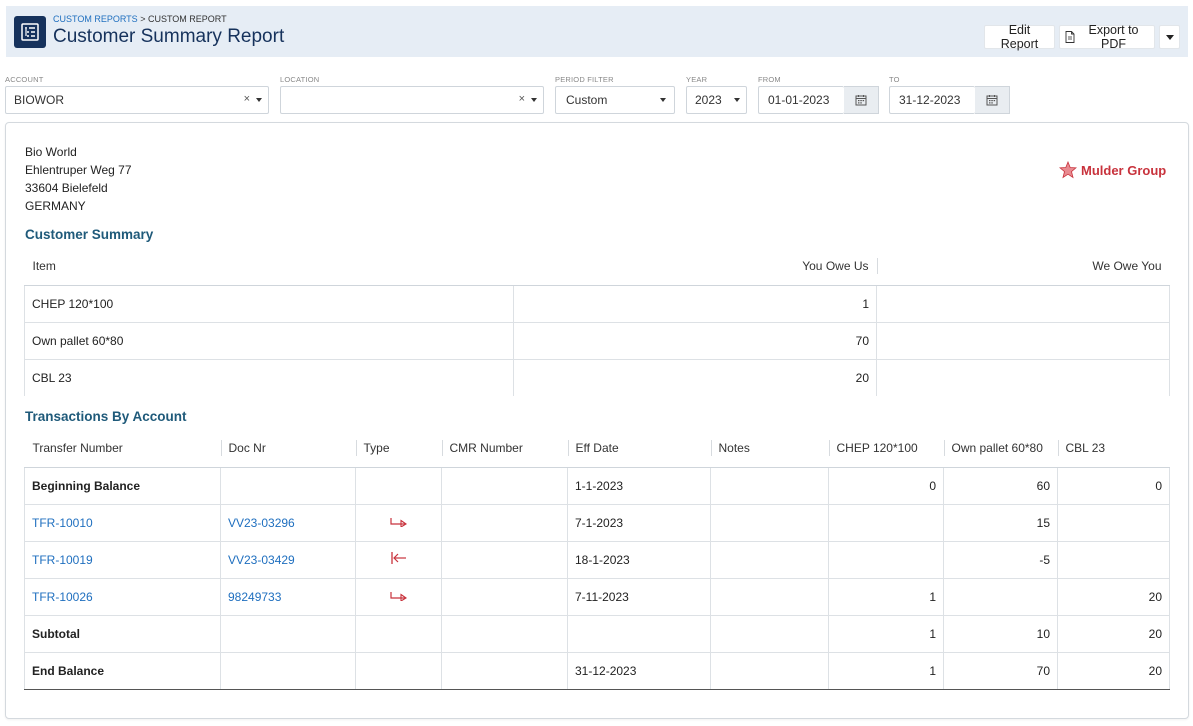 This screenshot has width=1193, height=726. Describe the element at coordinates (769, 449) in the screenshot. I see `header-notes: Notes` at that location.